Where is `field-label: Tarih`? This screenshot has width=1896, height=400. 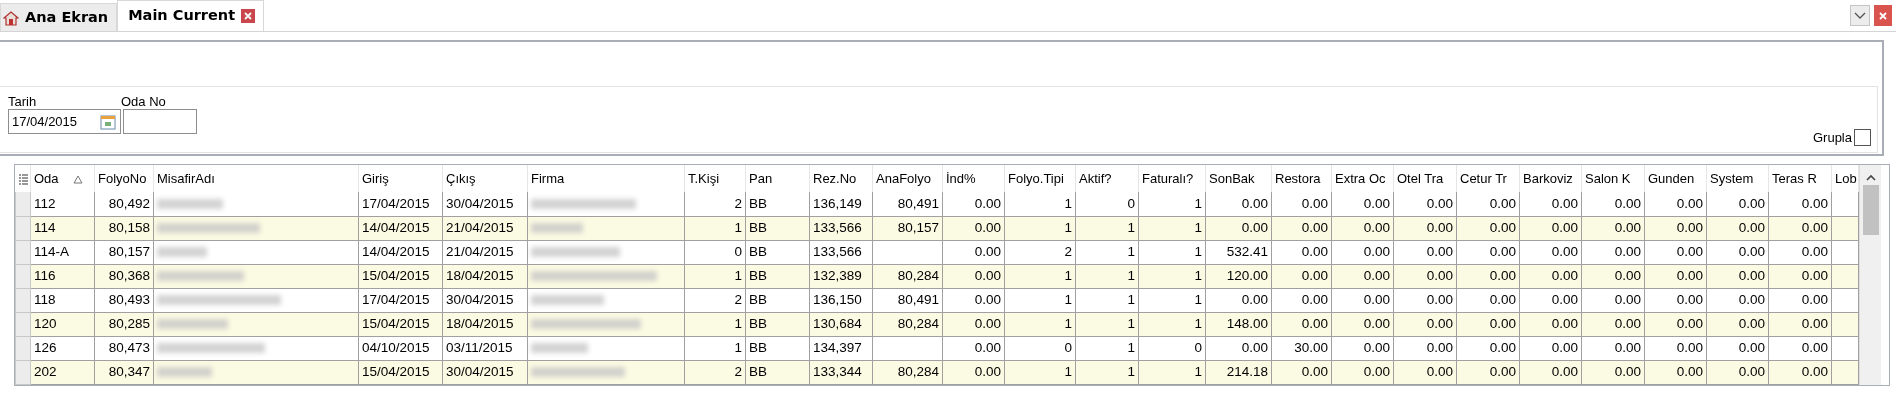 field-label: Tarih is located at coordinates (23, 101).